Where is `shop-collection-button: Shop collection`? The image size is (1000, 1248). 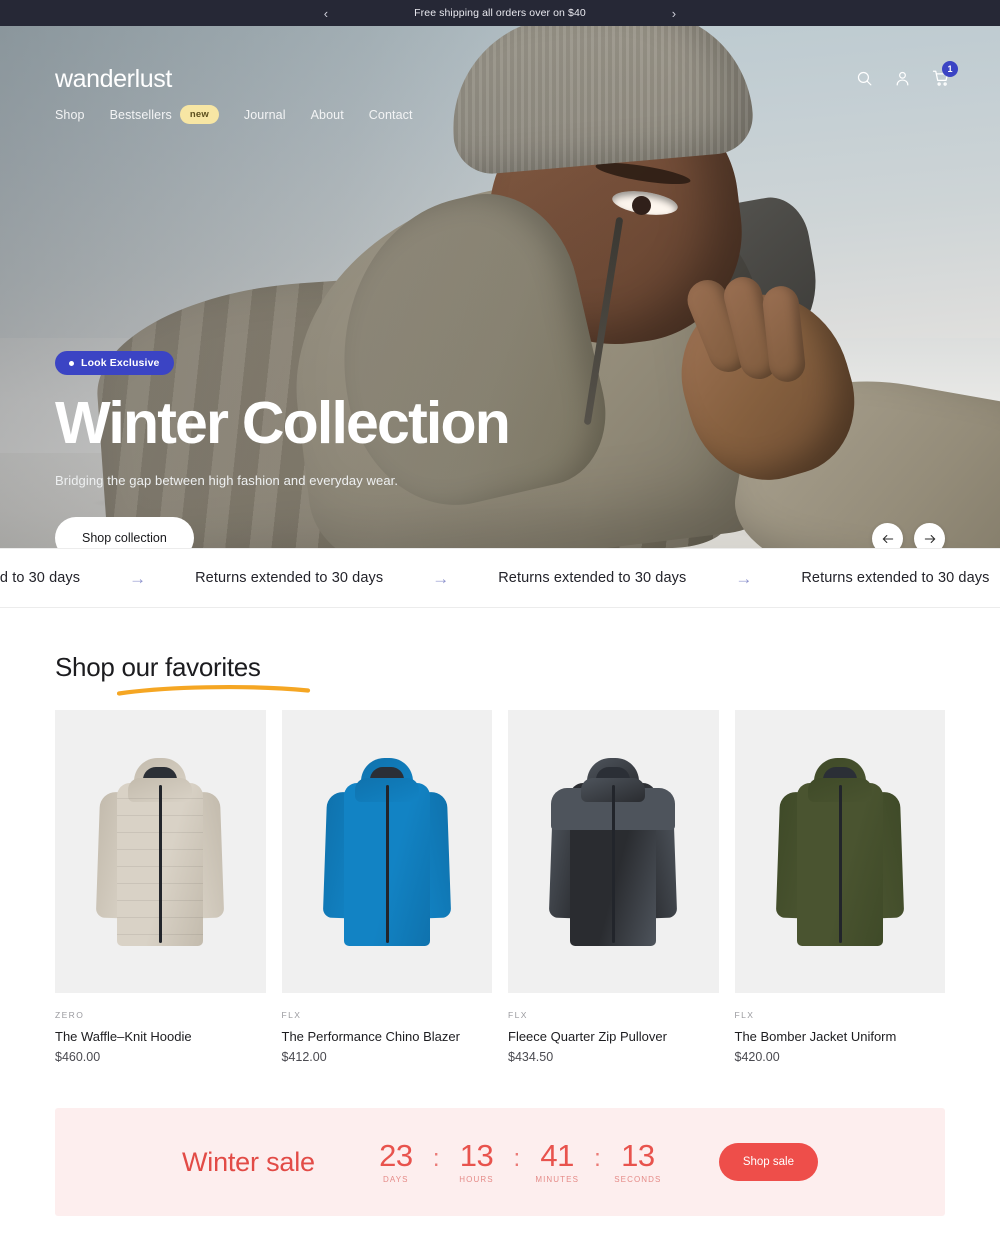
shop-collection-button: Shop collection is located at coordinates (124, 532).